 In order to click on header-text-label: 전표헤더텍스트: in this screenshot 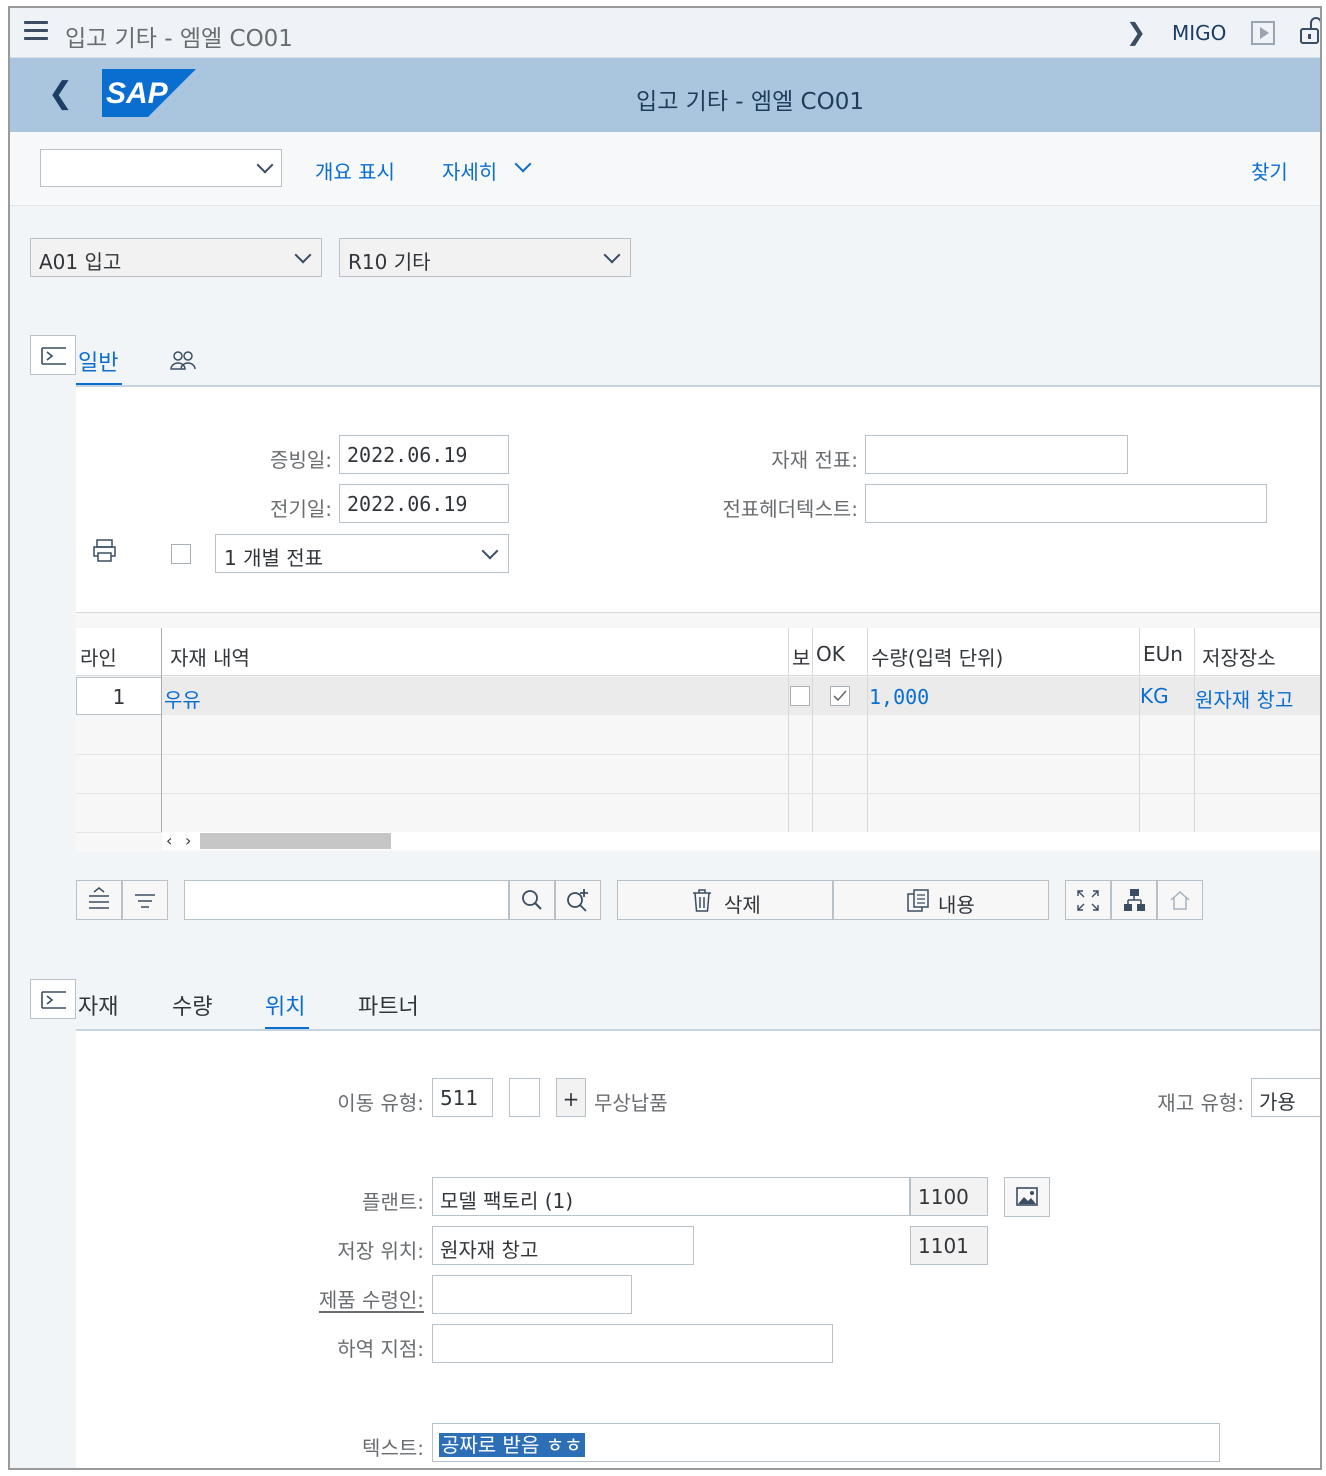, I will do `click(790, 509)`.